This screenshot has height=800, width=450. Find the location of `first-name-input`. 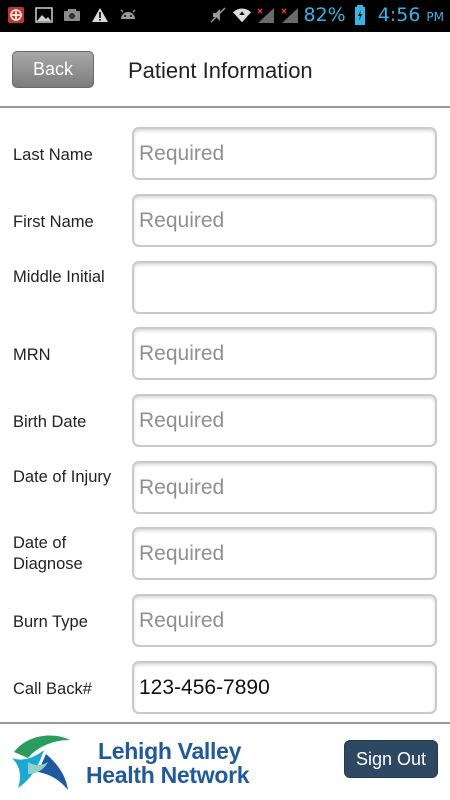

first-name-input is located at coordinates (284, 220).